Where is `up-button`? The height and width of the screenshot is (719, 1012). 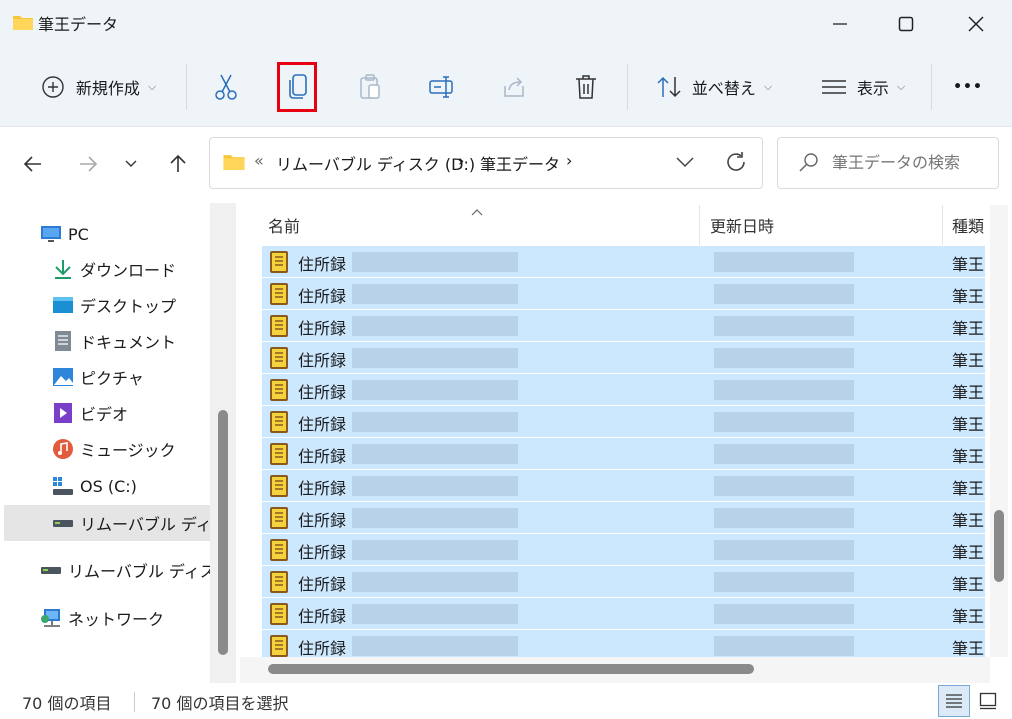 up-button is located at coordinates (178, 164).